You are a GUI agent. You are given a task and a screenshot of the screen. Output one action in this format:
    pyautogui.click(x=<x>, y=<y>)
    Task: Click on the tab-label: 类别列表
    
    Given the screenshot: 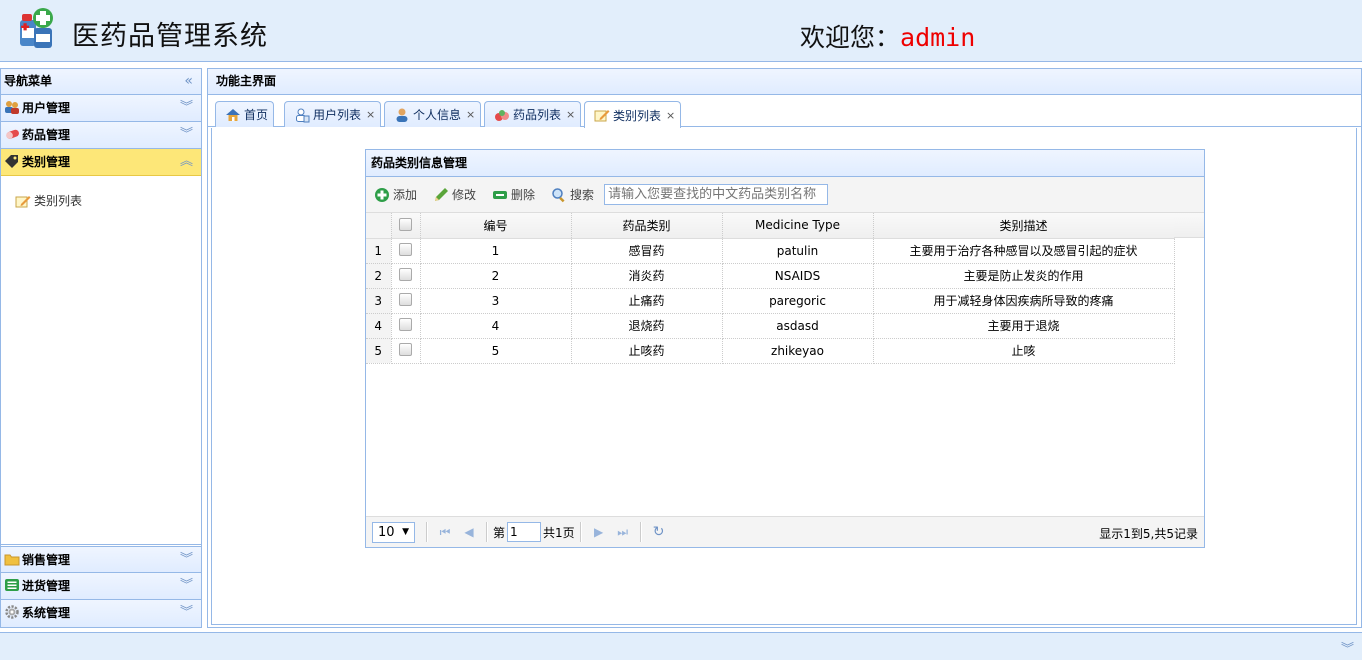 What is the action you would take?
    pyautogui.click(x=637, y=115)
    